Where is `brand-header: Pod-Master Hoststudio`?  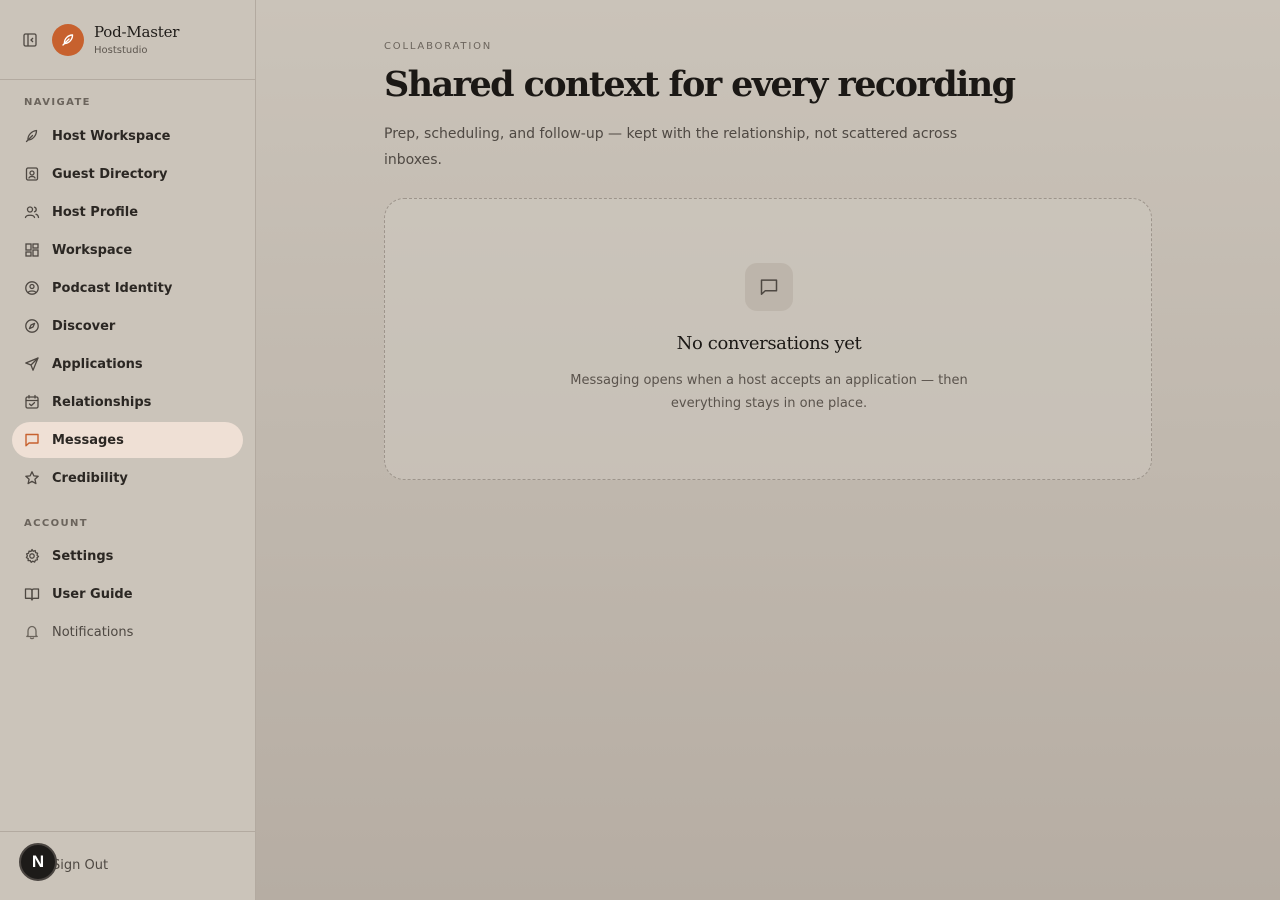
brand-header: Pod-Master Hoststudio is located at coordinates (127, 40).